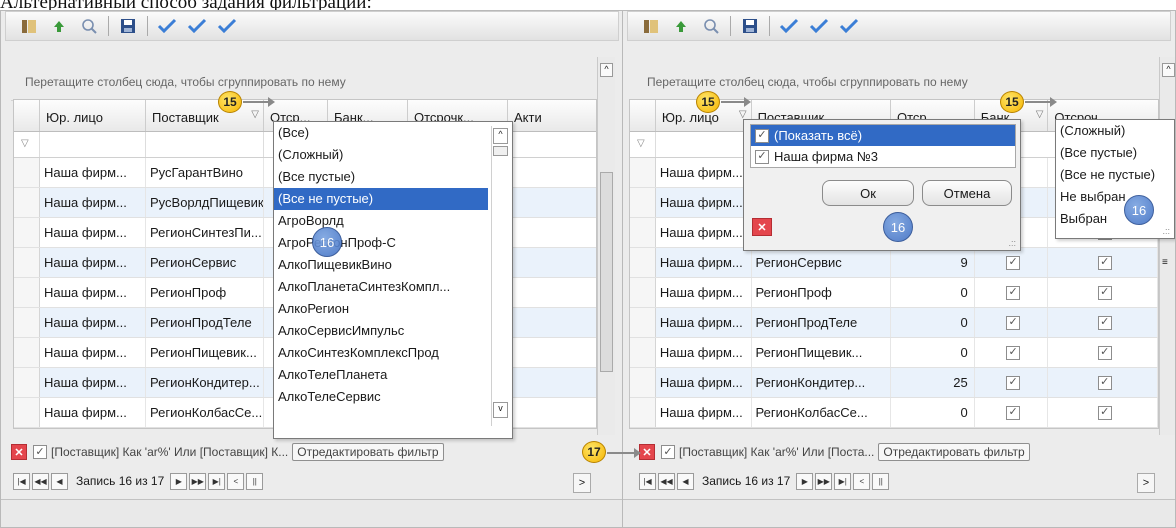  I want to click on last-record-icon: ▶|, so click(843, 481).